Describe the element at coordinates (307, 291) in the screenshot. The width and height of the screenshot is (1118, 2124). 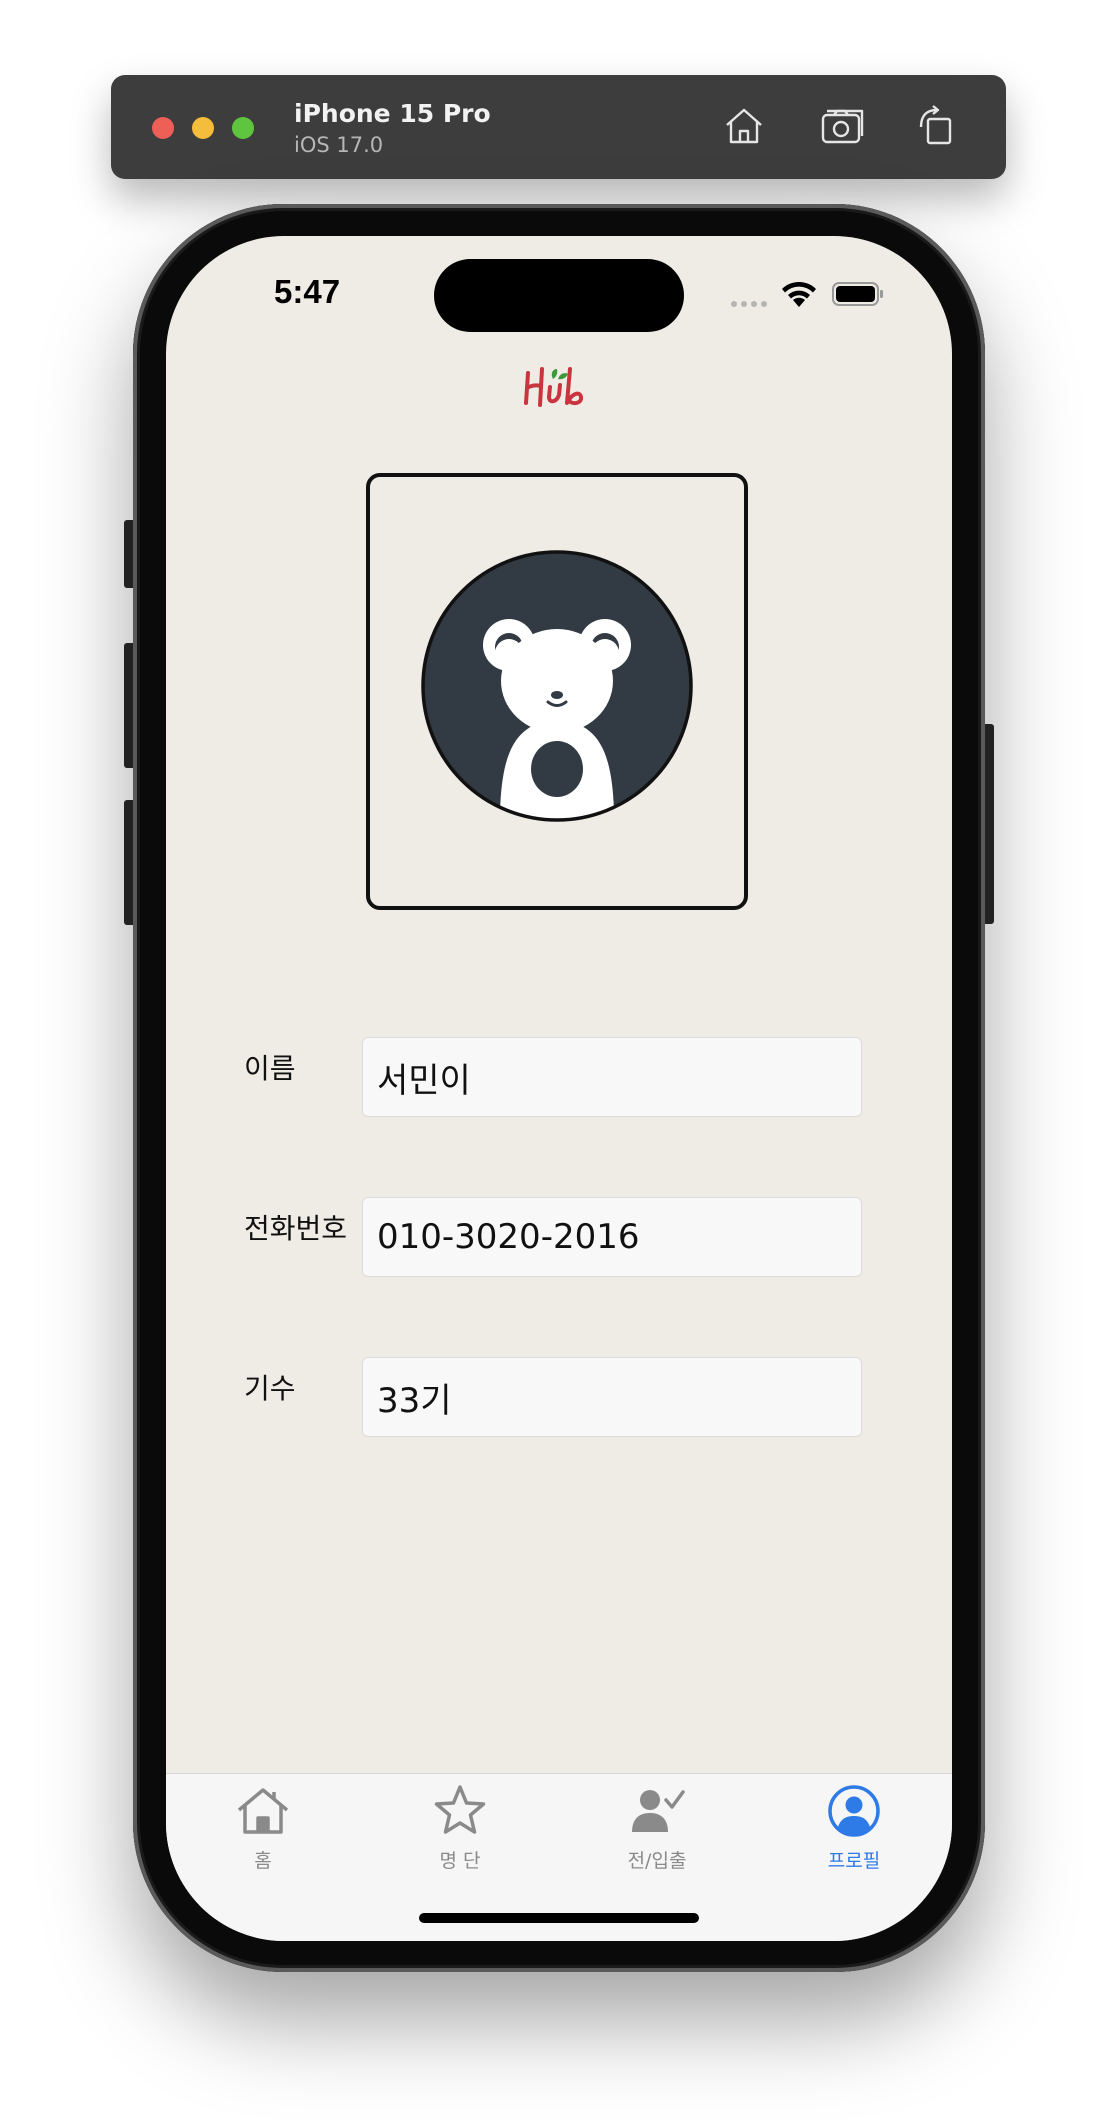
I see `status-time: 5:47` at that location.